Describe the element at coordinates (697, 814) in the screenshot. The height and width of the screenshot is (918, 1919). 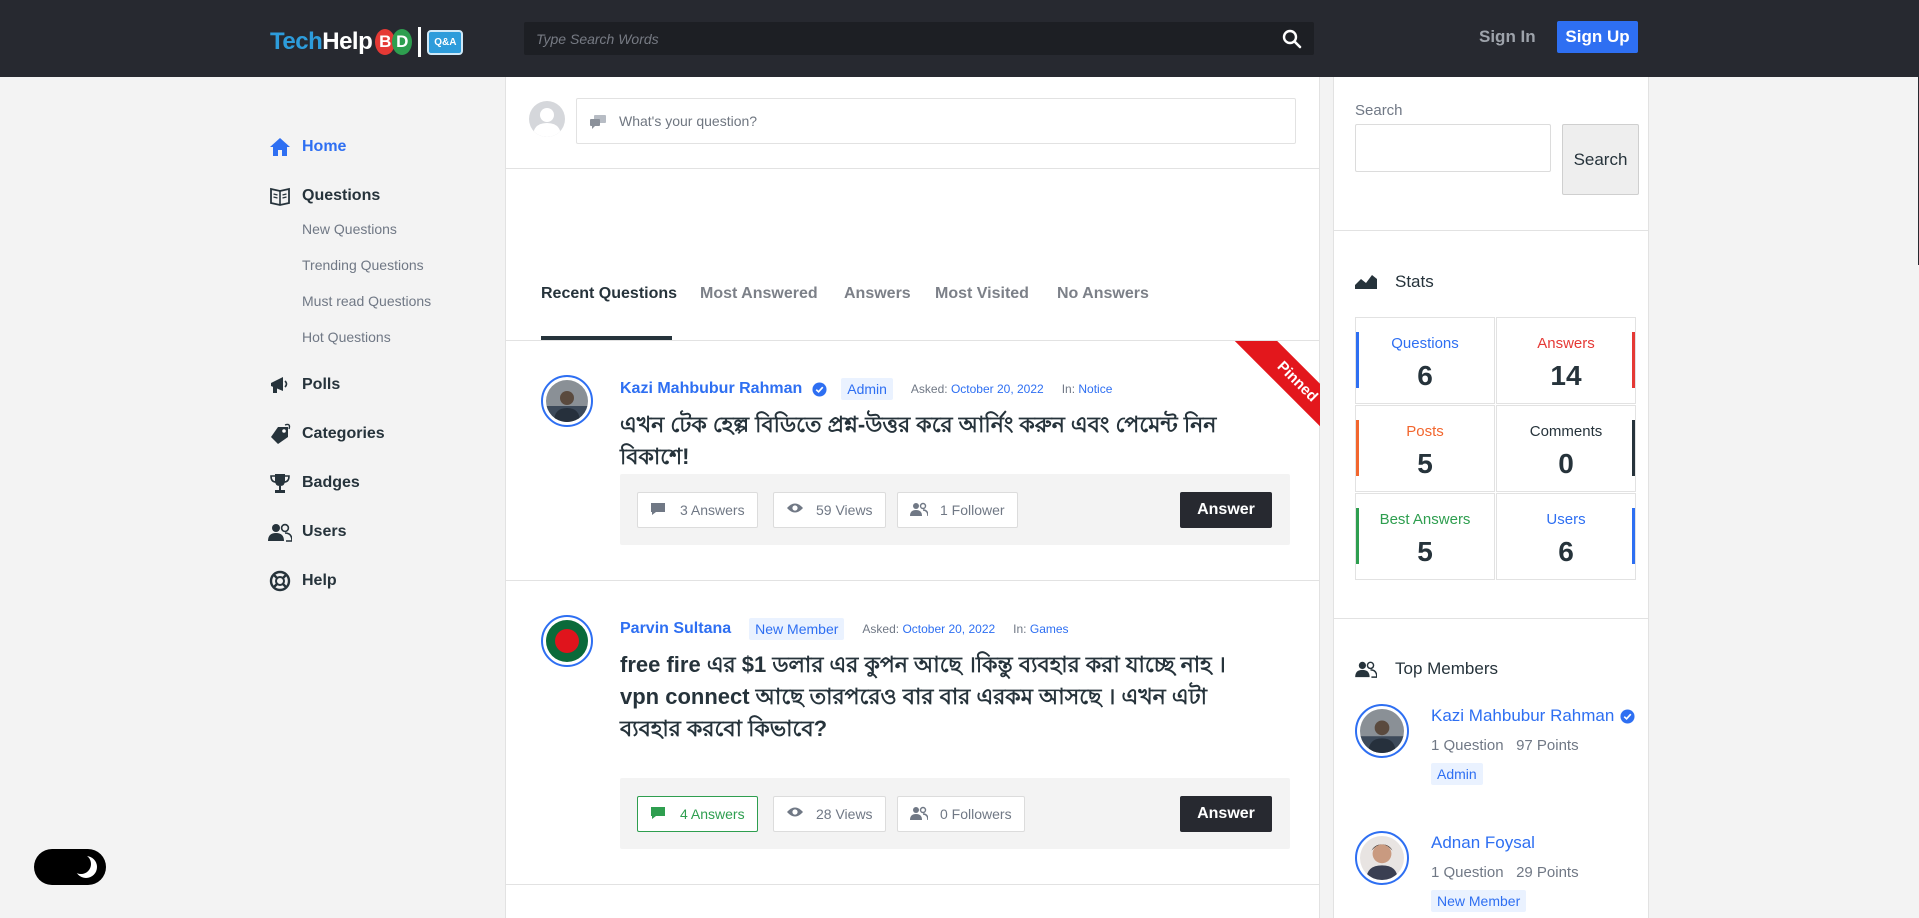
I see `answers-count-button: 4 Answers` at that location.